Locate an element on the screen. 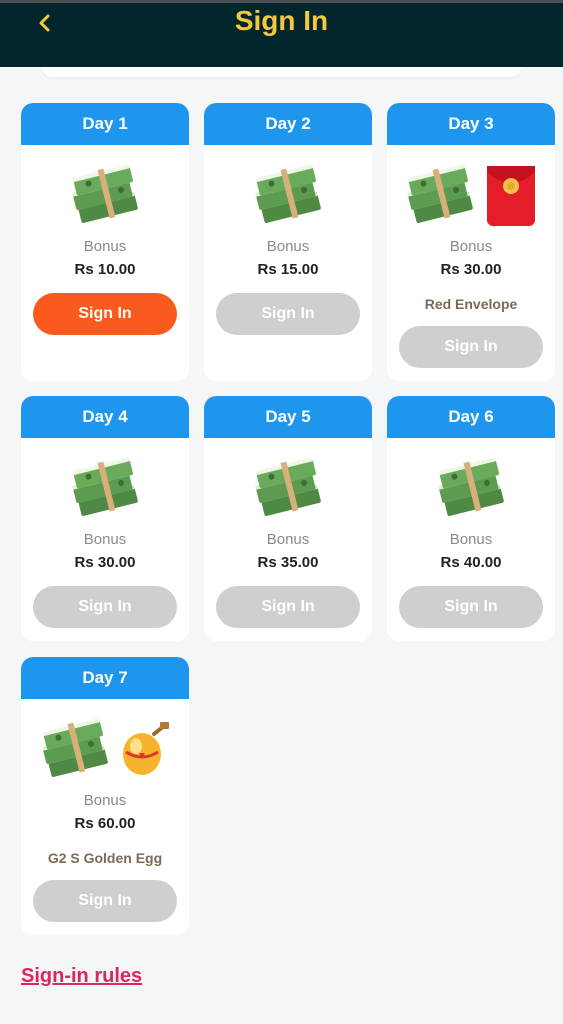 This screenshot has height=1024, width=563. bonus-amount: Rs 40.00 is located at coordinates (471, 562).